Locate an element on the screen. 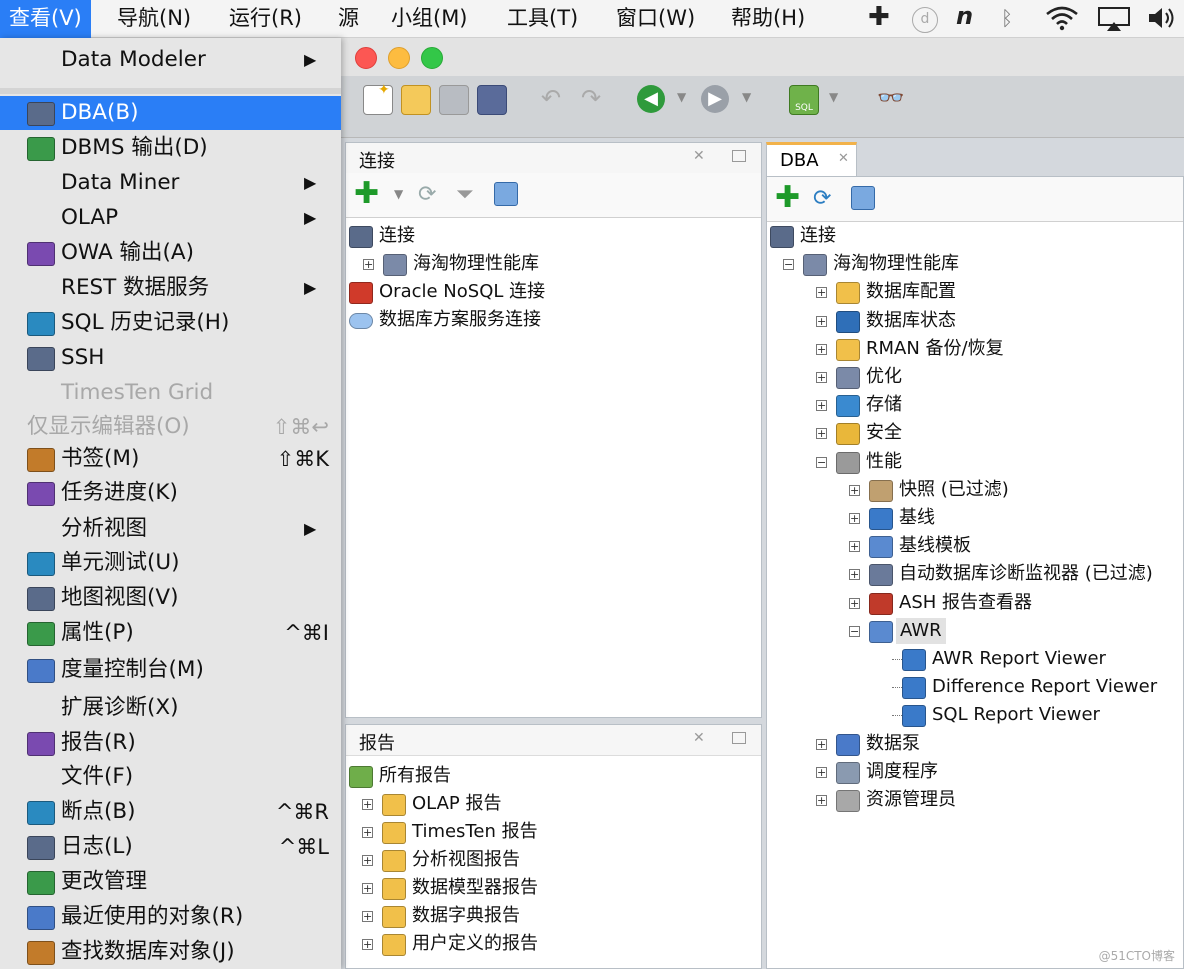 The image size is (1184, 969). data-pump-icon is located at coordinates (848, 744).